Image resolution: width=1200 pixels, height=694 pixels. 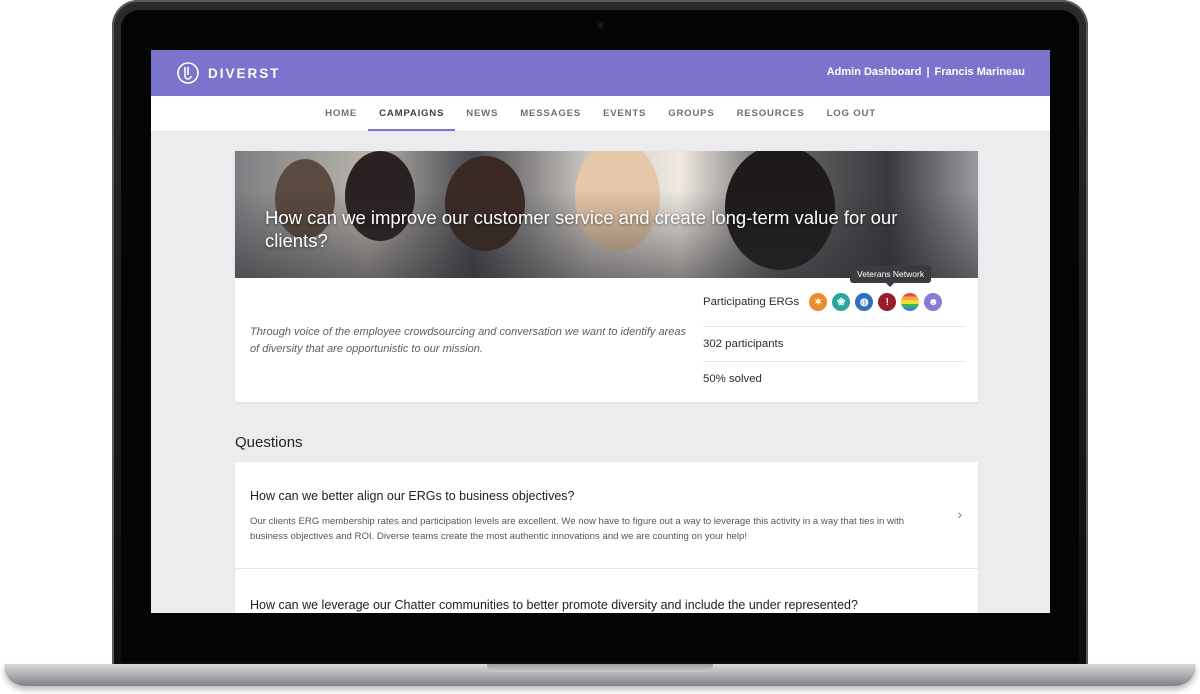 I want to click on participating-ergs-row: Participating ERGs ✶ ❀ ◍ ! ☻, so click(x=834, y=302).